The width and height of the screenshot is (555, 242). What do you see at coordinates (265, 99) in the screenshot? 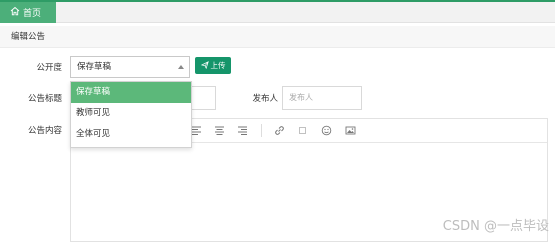
I see `publisher-label: 发布人` at bounding box center [265, 99].